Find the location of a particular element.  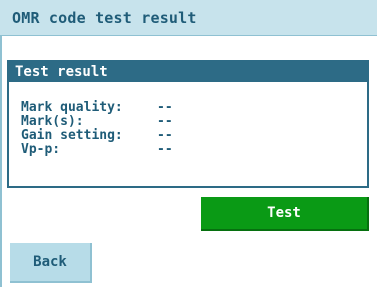

marks-value: -- is located at coordinates (165, 121).